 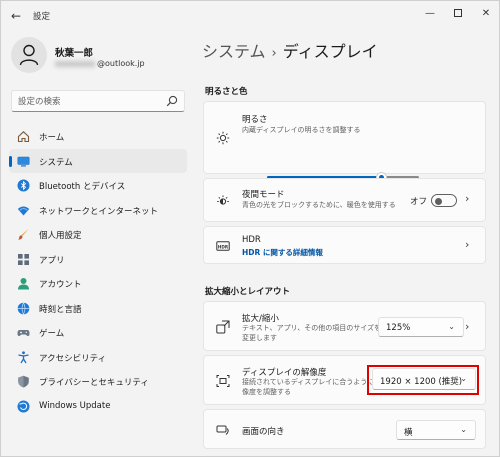 I want to click on avatar, so click(x=29, y=55).